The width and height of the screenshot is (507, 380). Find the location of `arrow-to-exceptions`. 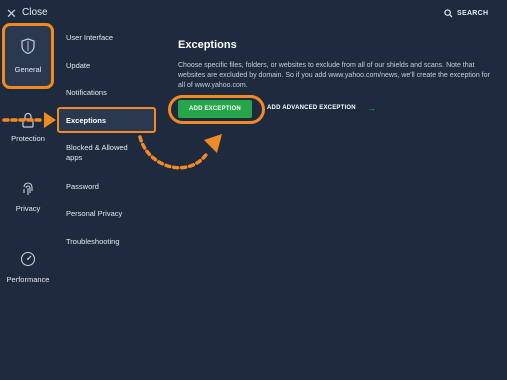

arrow-to-exceptions is located at coordinates (29, 120).